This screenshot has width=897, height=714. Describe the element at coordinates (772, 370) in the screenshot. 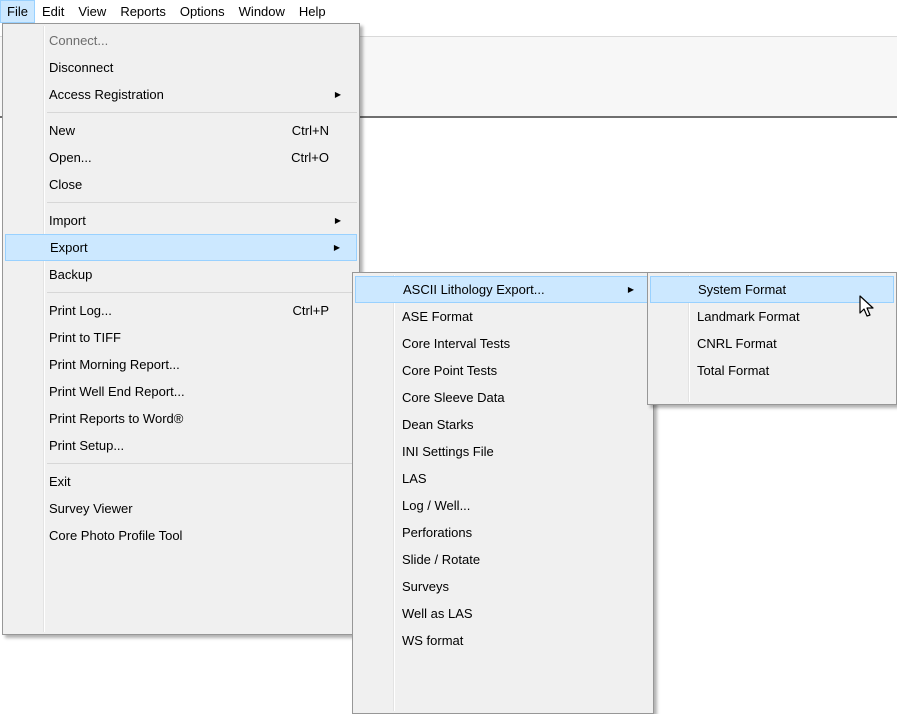

I see `ascii-menu-item-total-format: Total Format` at that location.